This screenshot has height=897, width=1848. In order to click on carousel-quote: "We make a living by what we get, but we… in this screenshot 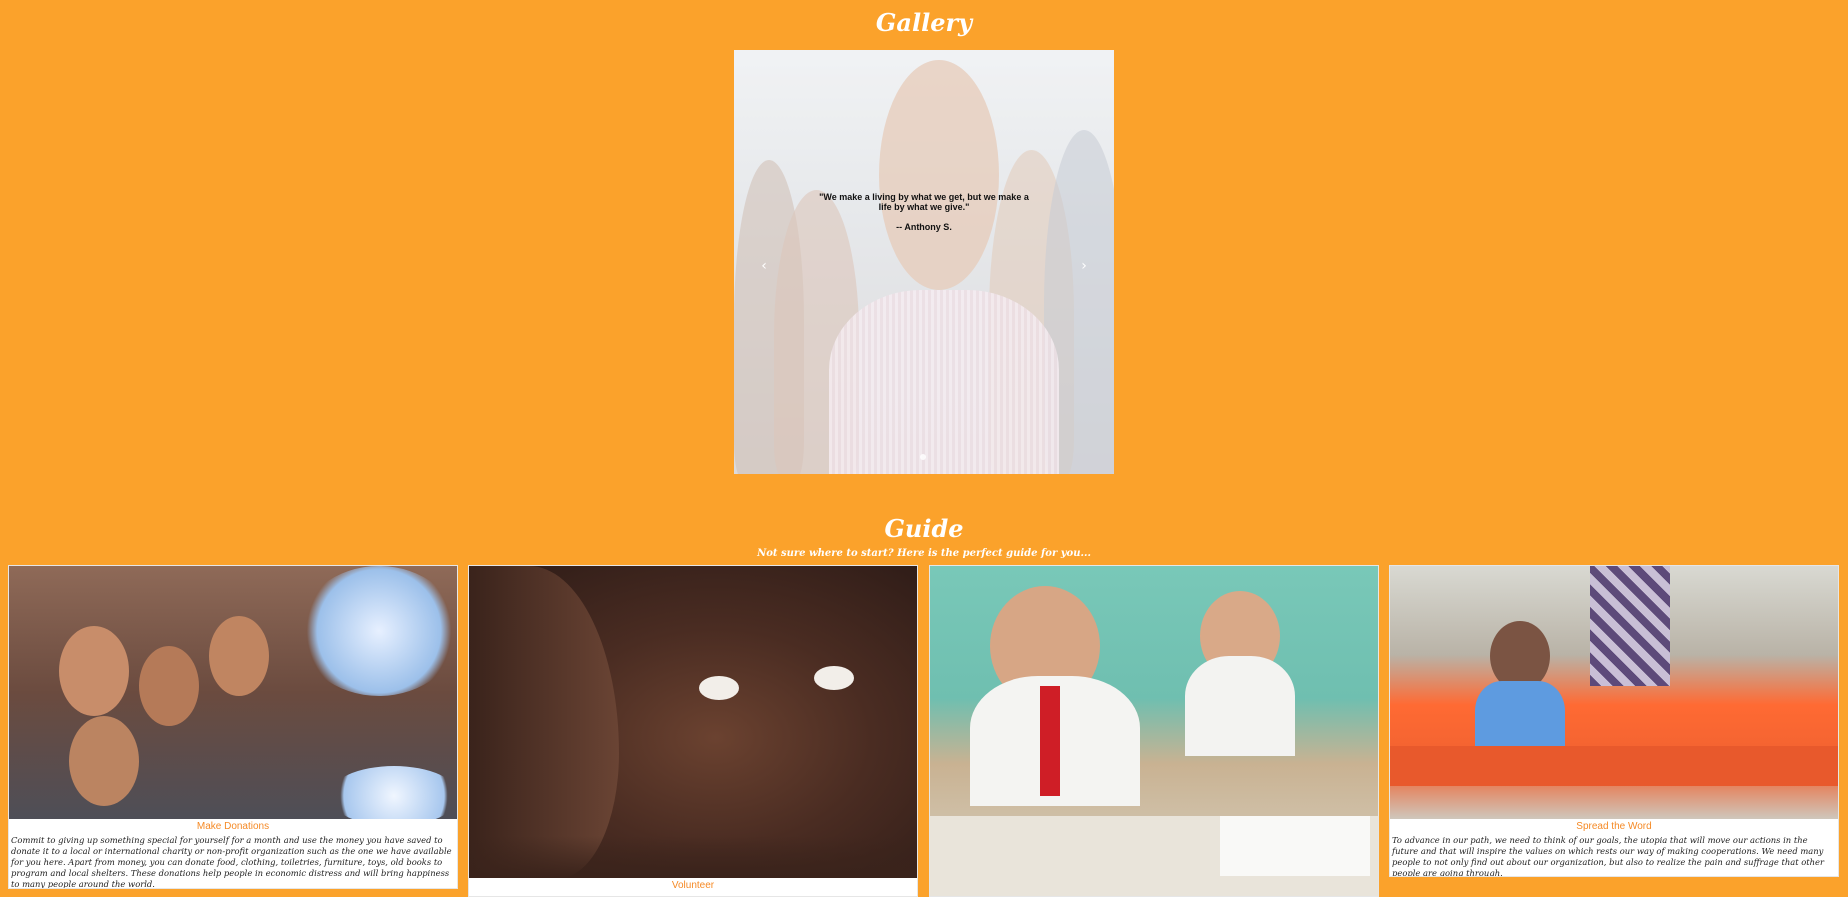, I will do `click(924, 202)`.